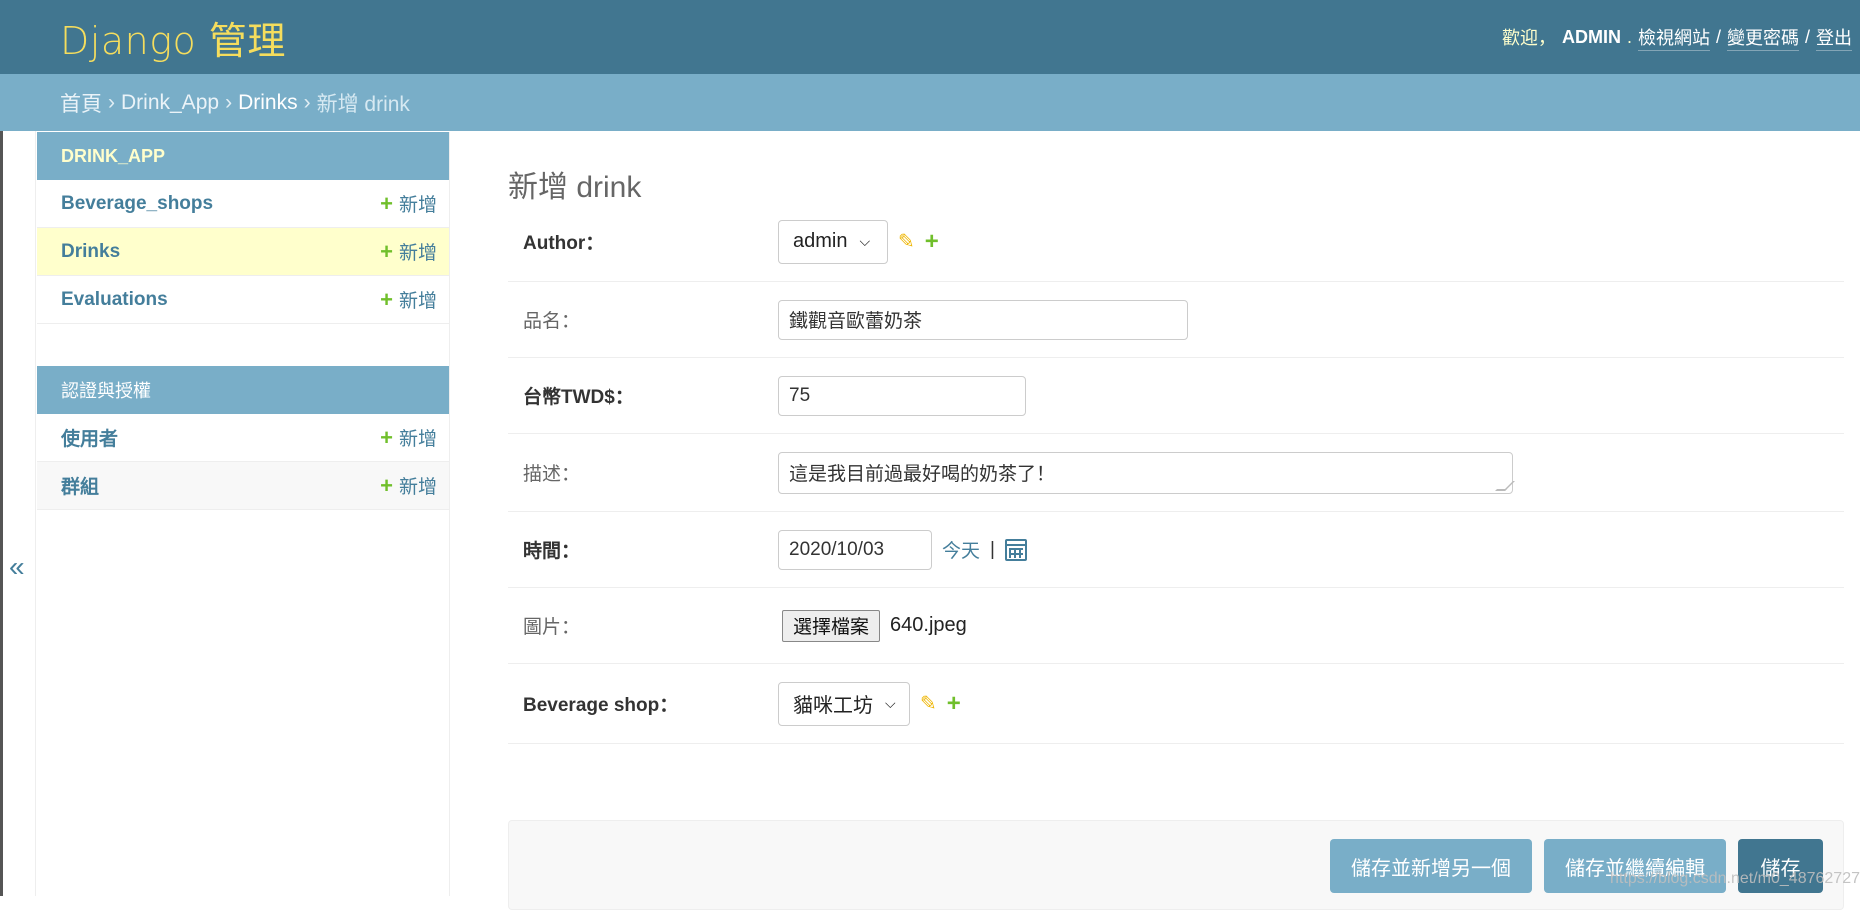  I want to click on site-branding: Django 管理, so click(173, 37).